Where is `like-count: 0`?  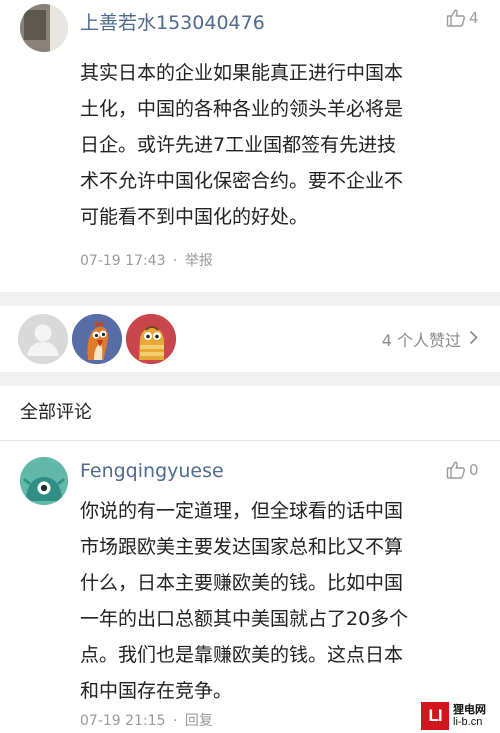
like-count: 0 is located at coordinates (474, 470).